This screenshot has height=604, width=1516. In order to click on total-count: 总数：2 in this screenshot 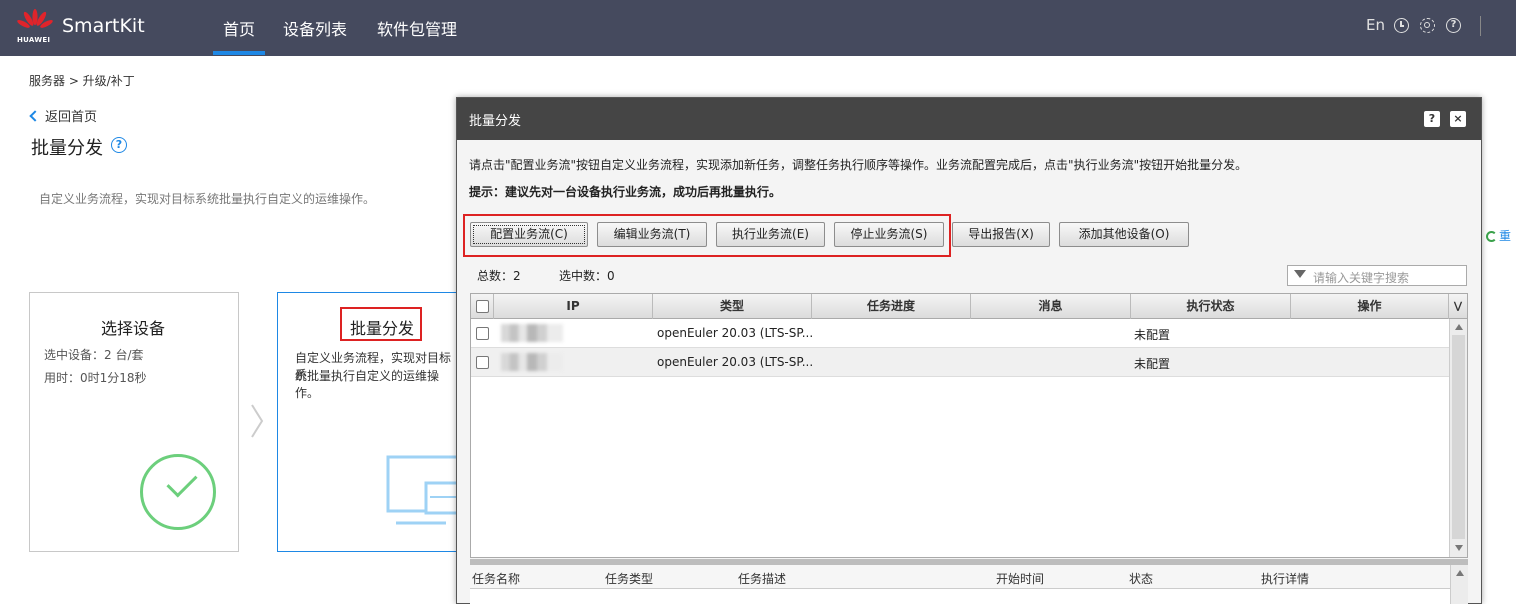, I will do `click(499, 276)`.